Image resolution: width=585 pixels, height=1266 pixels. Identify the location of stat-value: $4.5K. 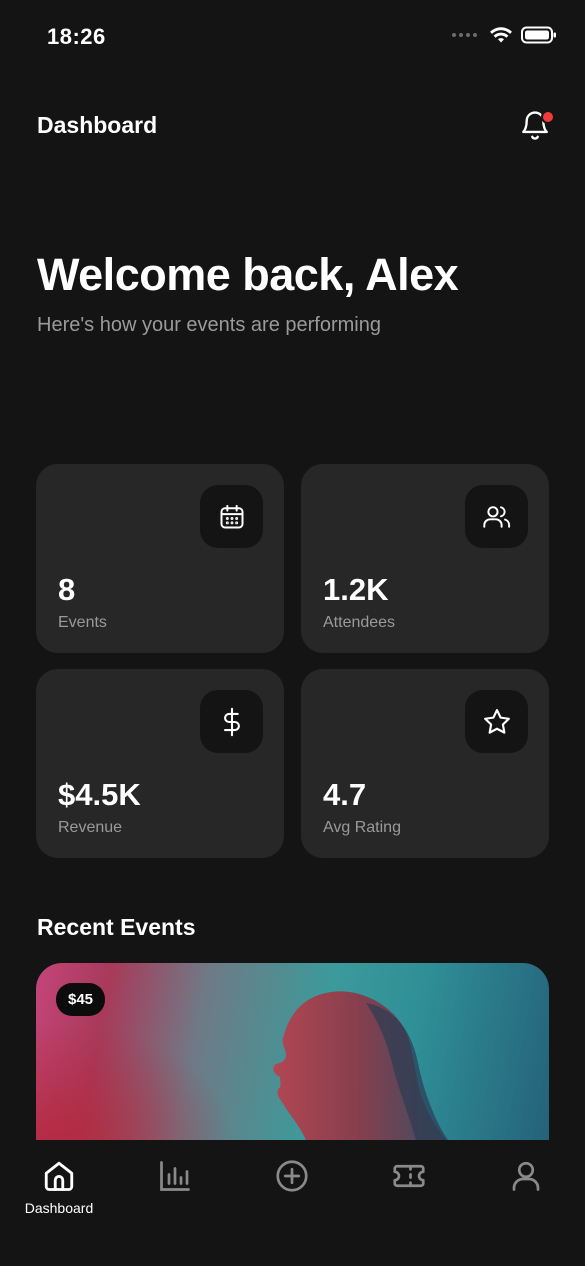
(99, 794).